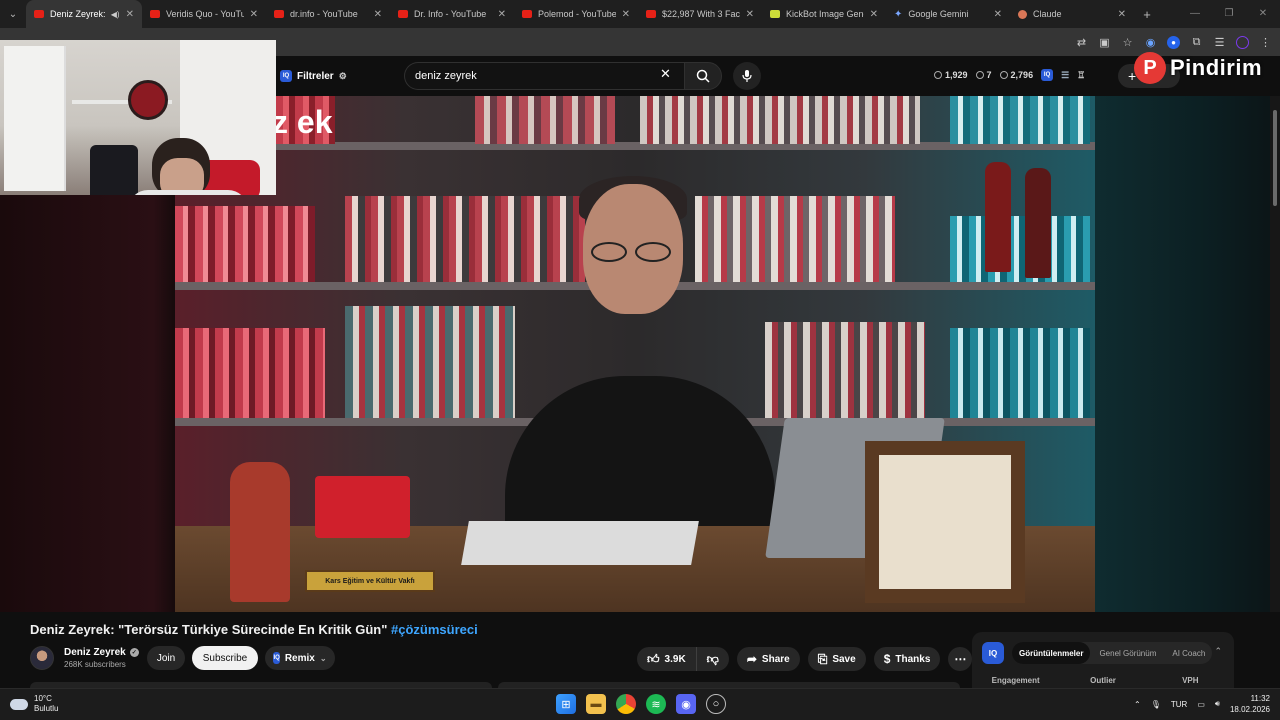  I want to click on filters-button: IQ Filtreler ⚙, so click(313, 76).